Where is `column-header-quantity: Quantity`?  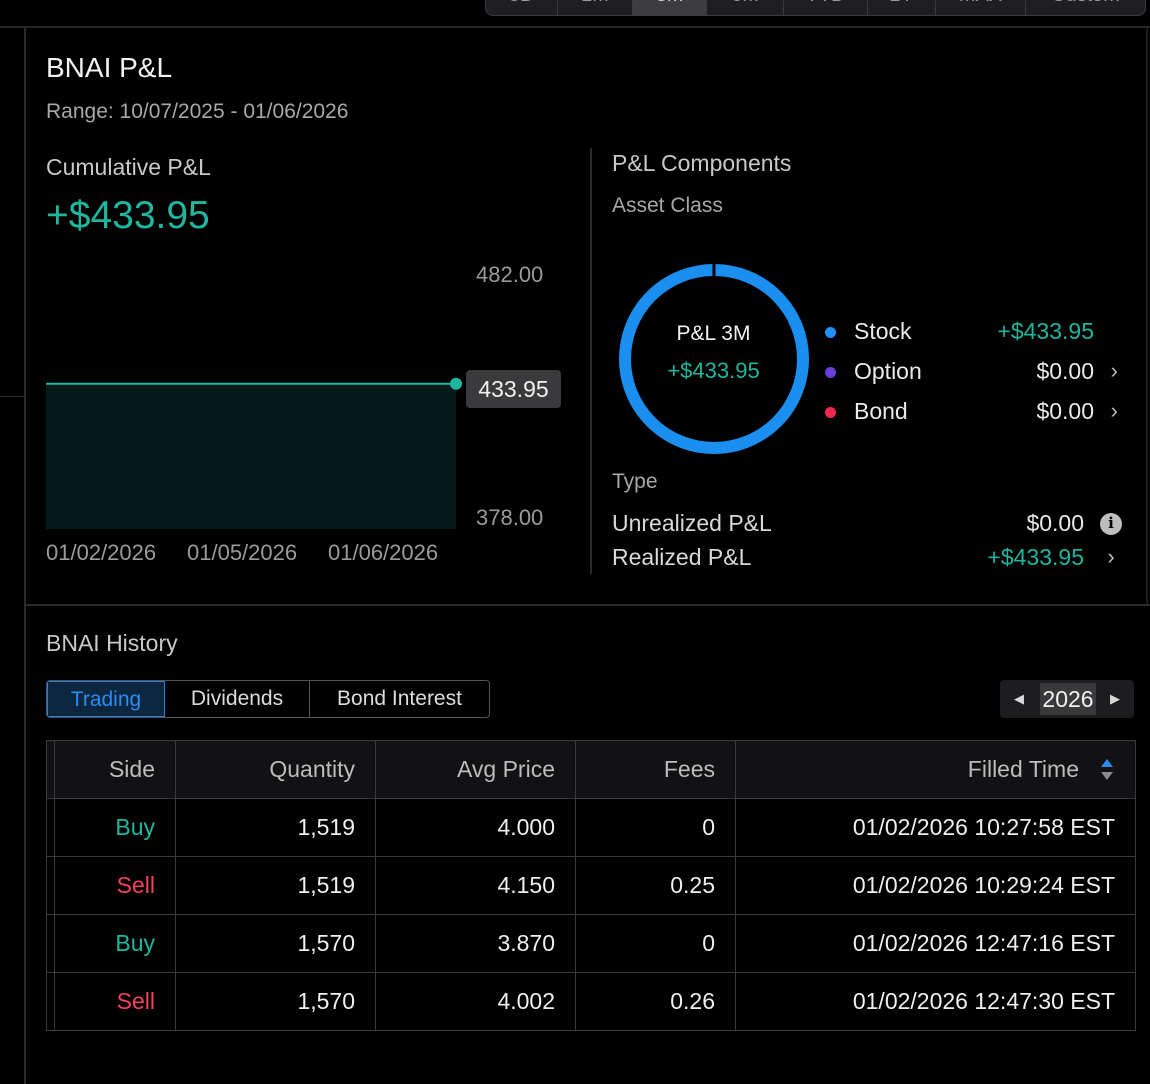 column-header-quantity: Quantity is located at coordinates (275, 769).